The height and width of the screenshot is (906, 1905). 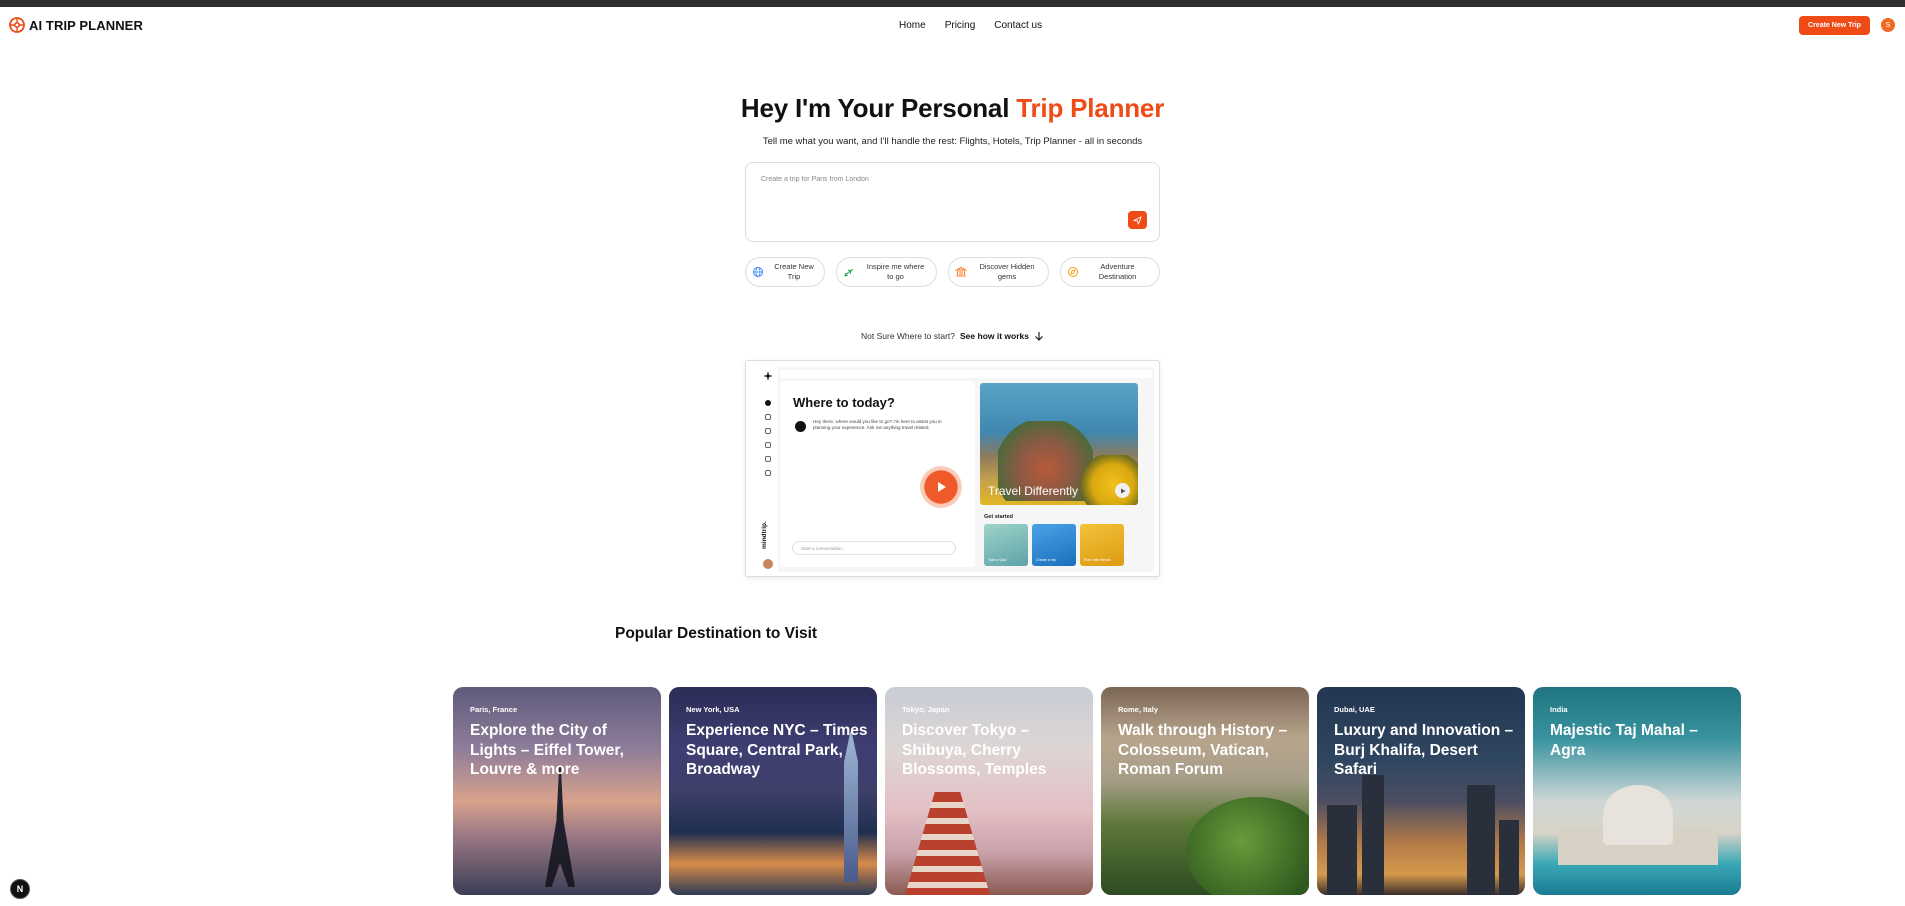 What do you see at coordinates (961, 271) in the screenshot?
I see `landmark-icon` at bounding box center [961, 271].